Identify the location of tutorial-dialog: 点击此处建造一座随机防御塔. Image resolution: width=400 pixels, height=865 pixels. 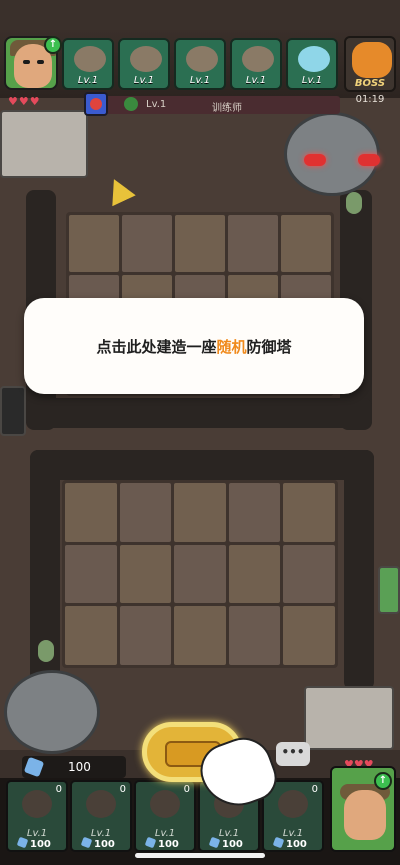
(194, 346).